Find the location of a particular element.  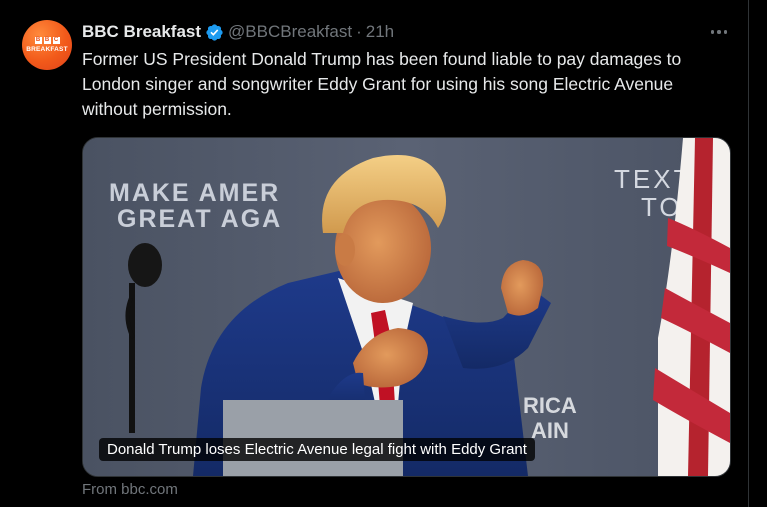

bbc-logo: B B C is located at coordinates (47, 40).